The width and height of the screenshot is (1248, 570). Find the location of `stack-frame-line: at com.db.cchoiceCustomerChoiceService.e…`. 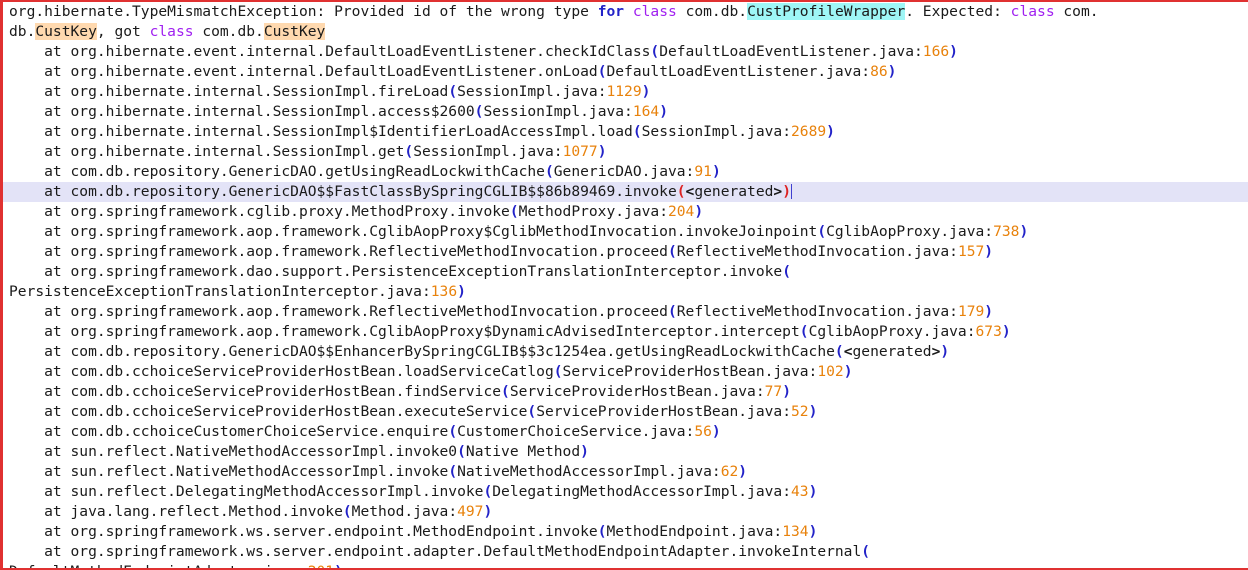

stack-frame-line: at com.db.cchoiceCustomerChoiceService.e… is located at coordinates (625, 432).